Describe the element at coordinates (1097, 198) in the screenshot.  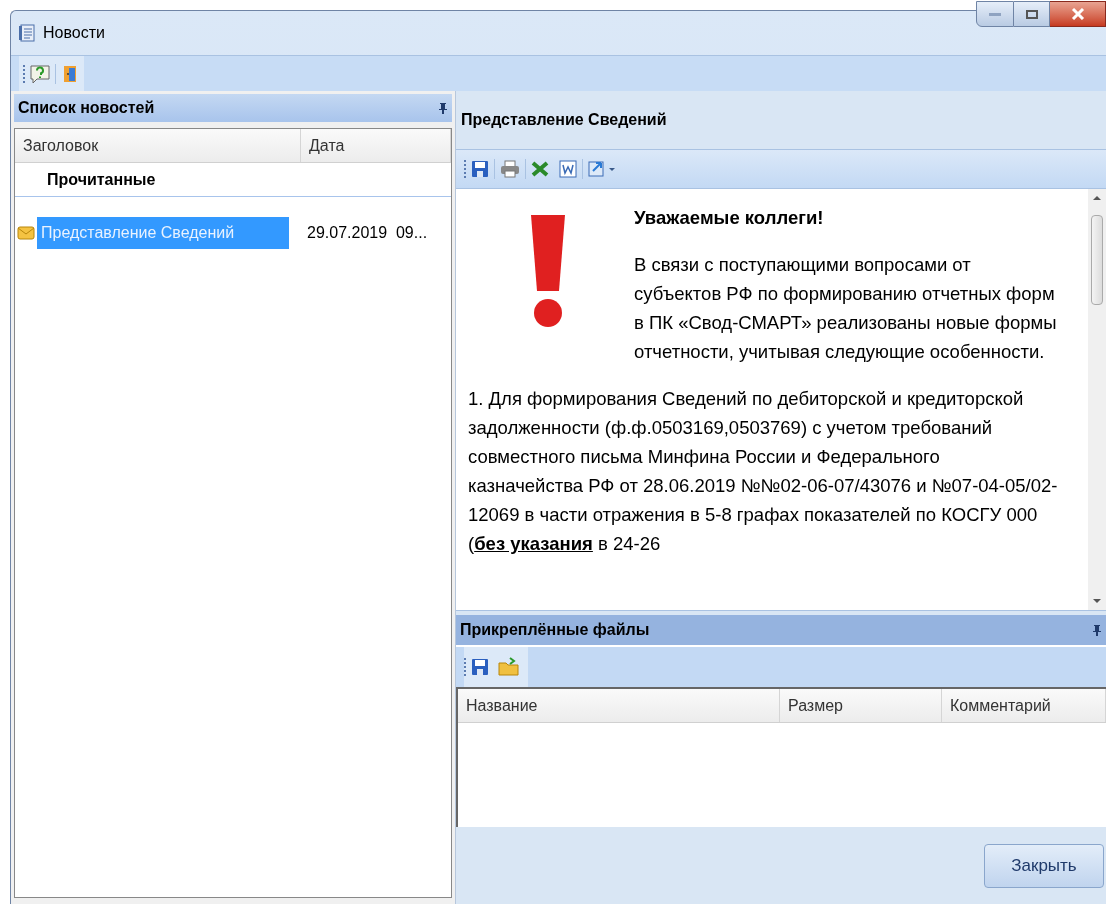
I see `scroll-up-icon` at that location.